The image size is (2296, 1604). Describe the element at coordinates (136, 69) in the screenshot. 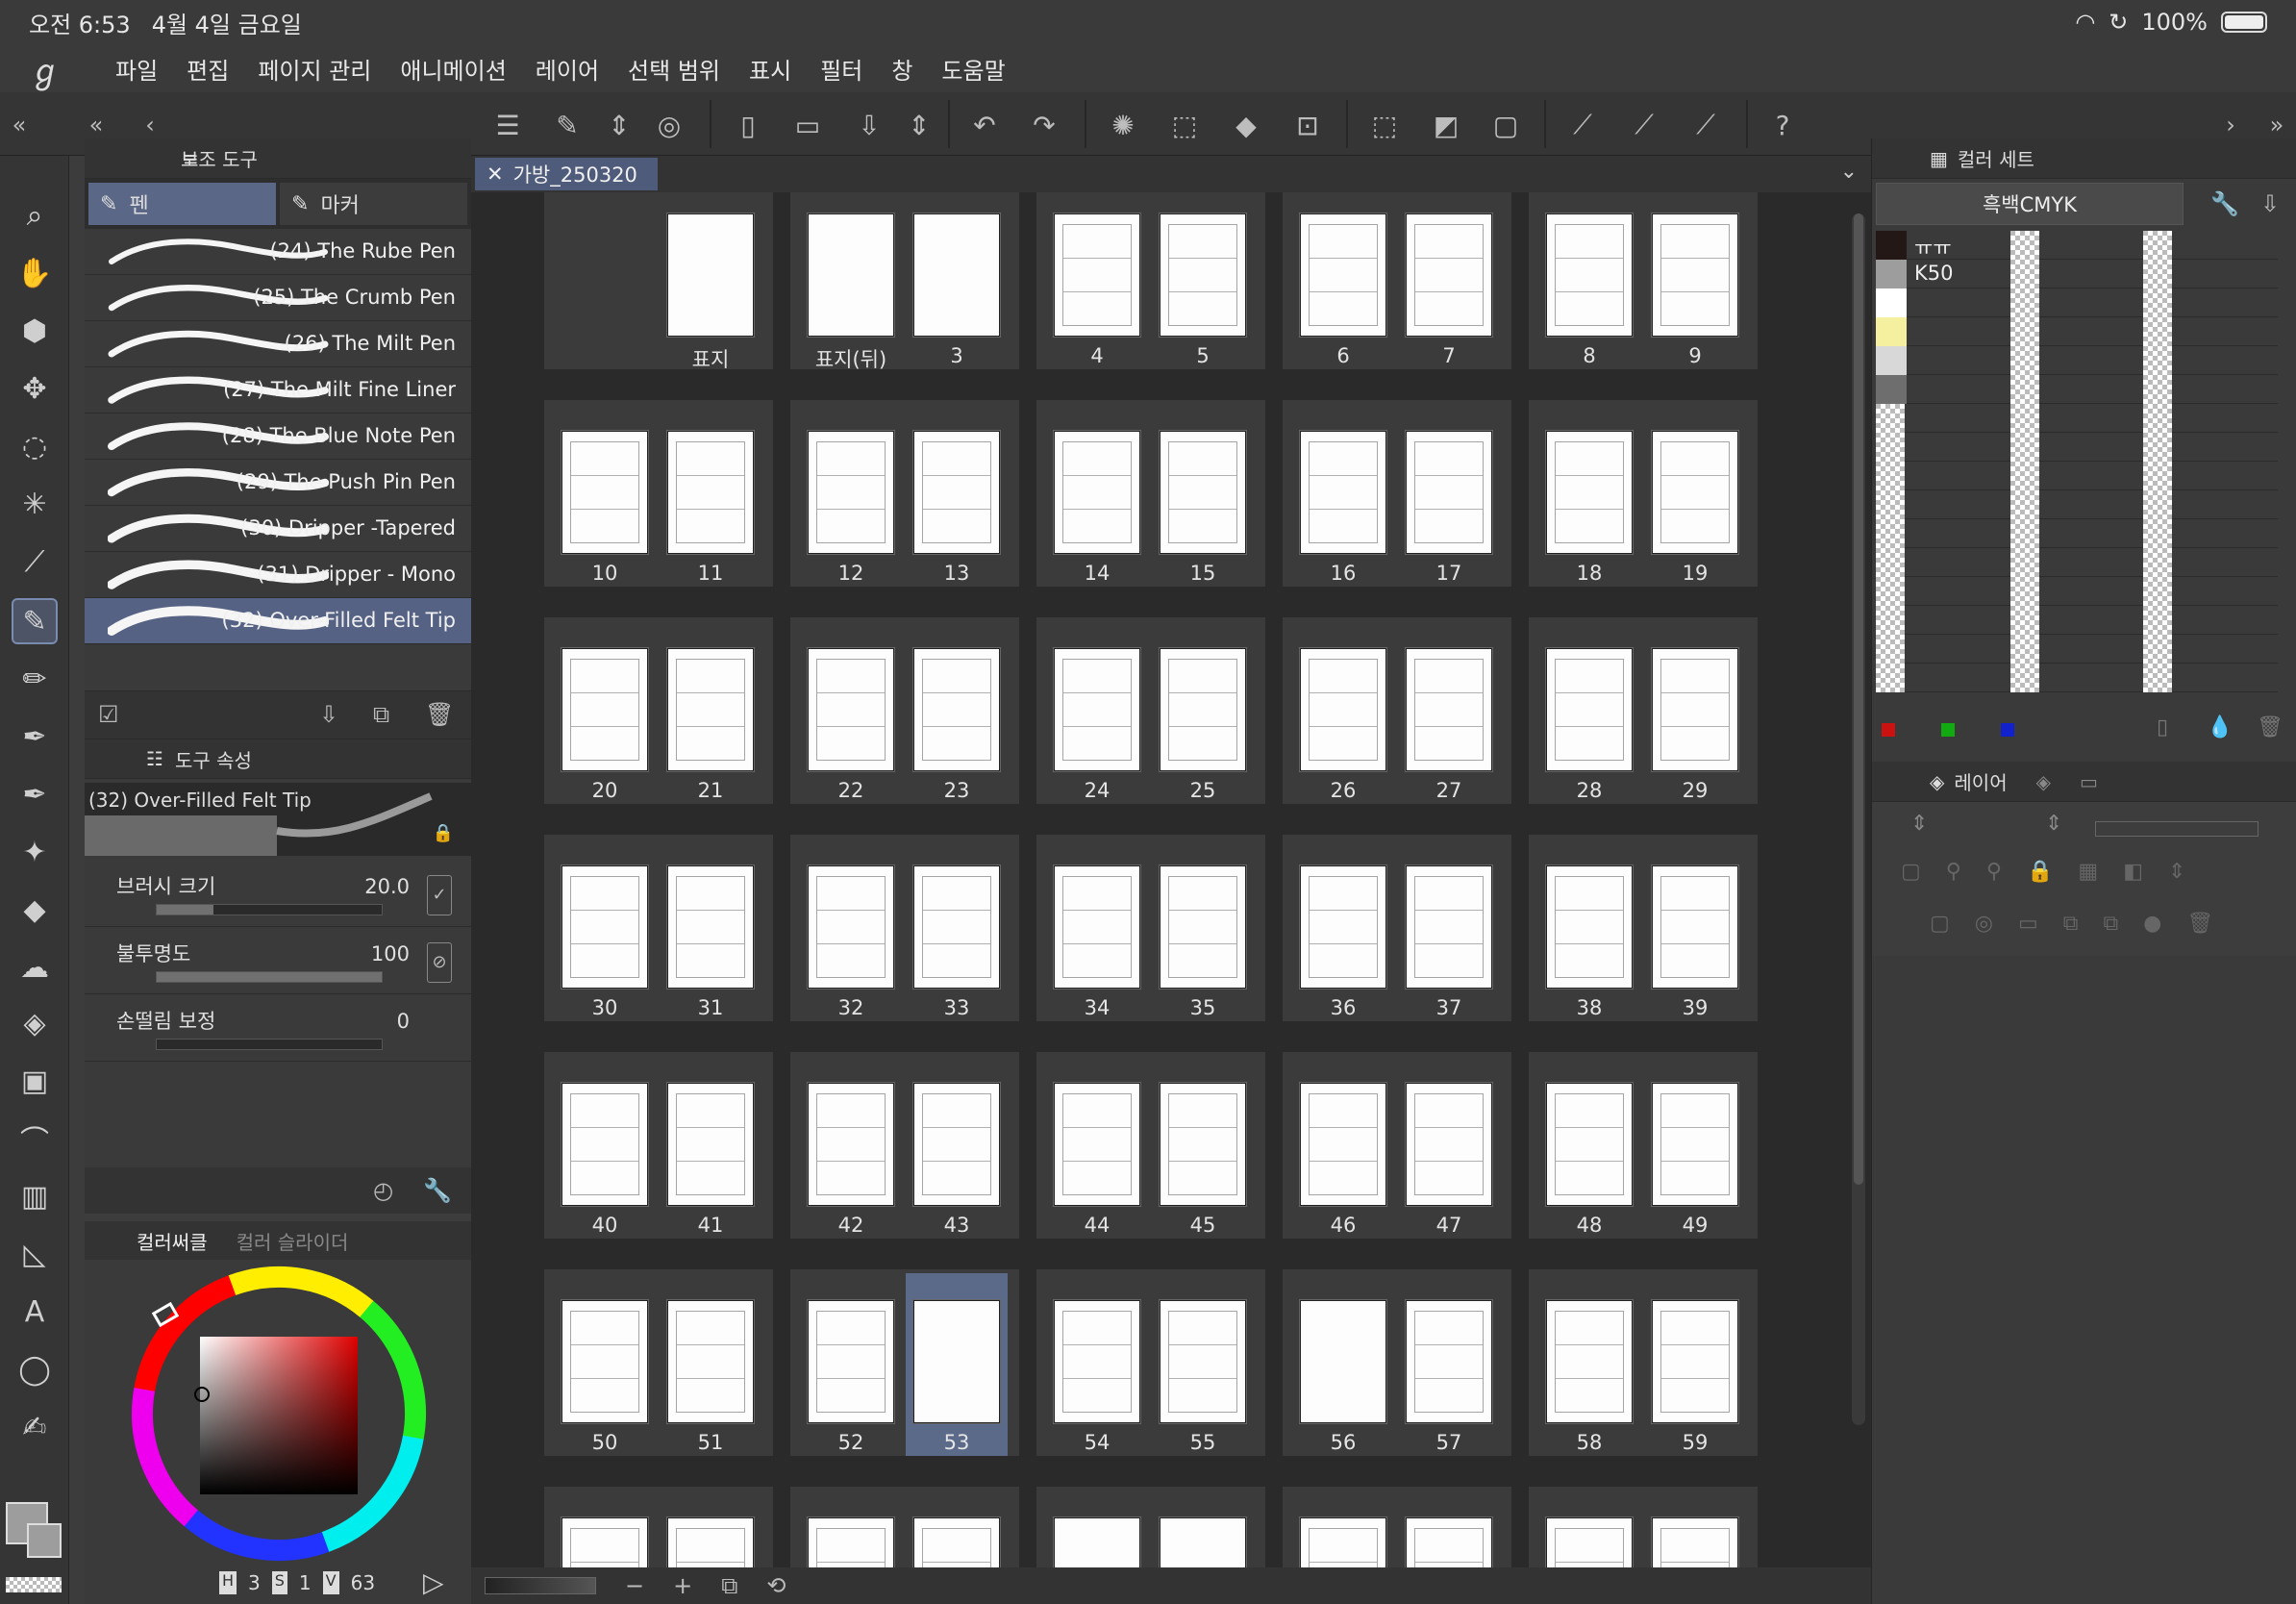

I see `menu-file: 파일` at that location.